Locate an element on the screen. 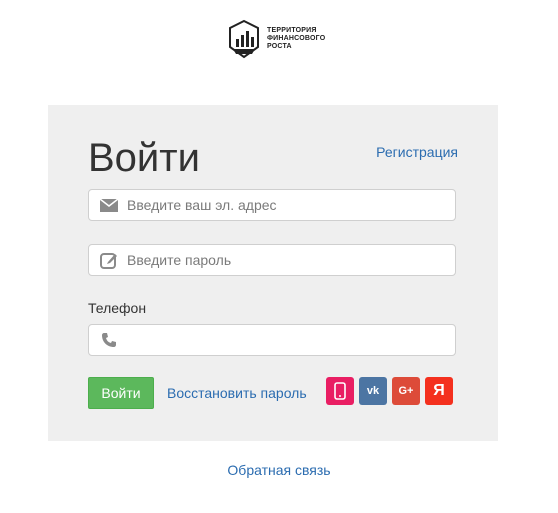  feedback-link: Обратная связь is located at coordinates (279, 470).